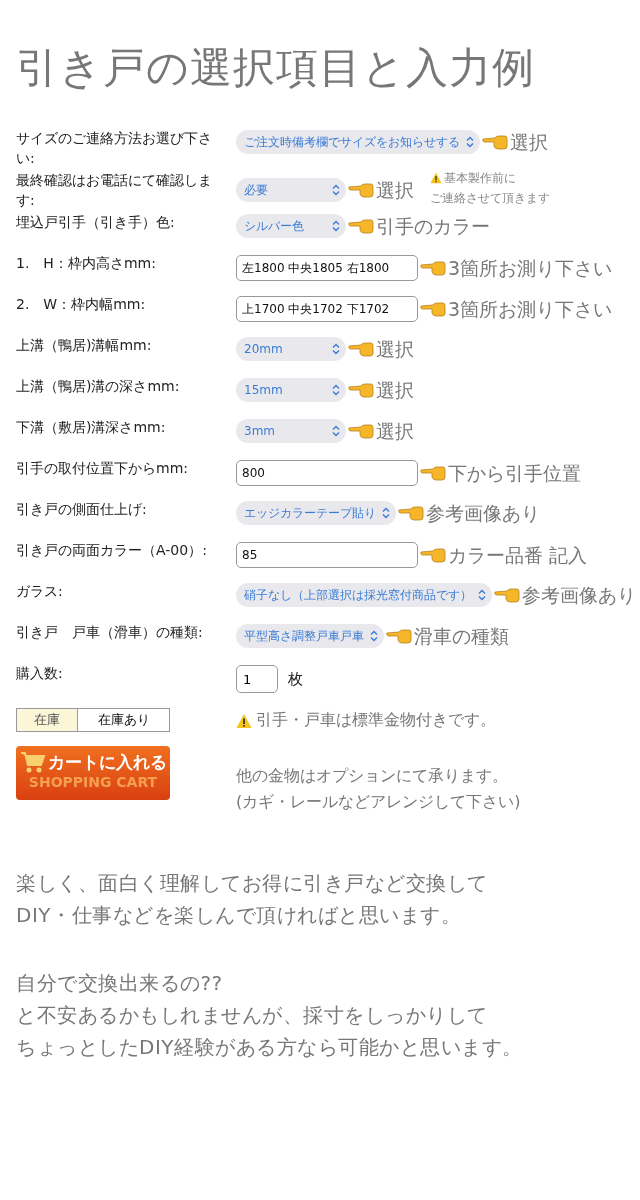 The height and width of the screenshot is (1200, 640). I want to click on paragraph-line: と不安あるかもしれませんが、採寸をしっかりして, so click(252, 1015).